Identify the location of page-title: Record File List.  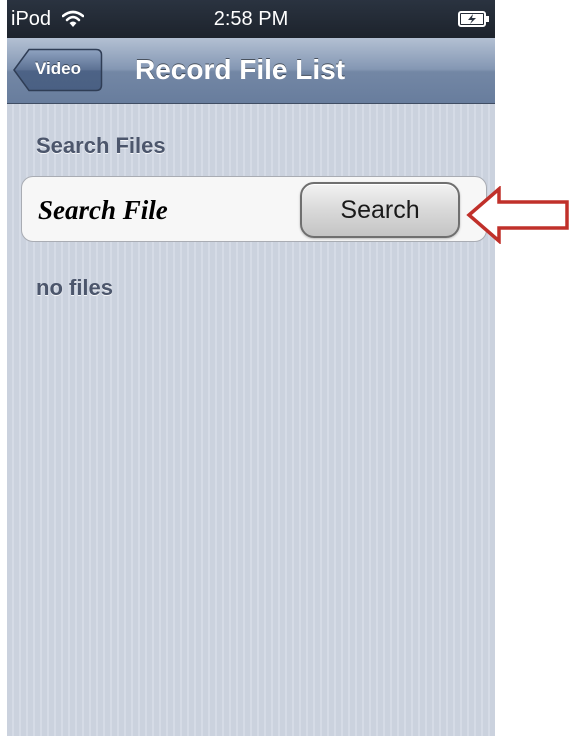
(240, 69).